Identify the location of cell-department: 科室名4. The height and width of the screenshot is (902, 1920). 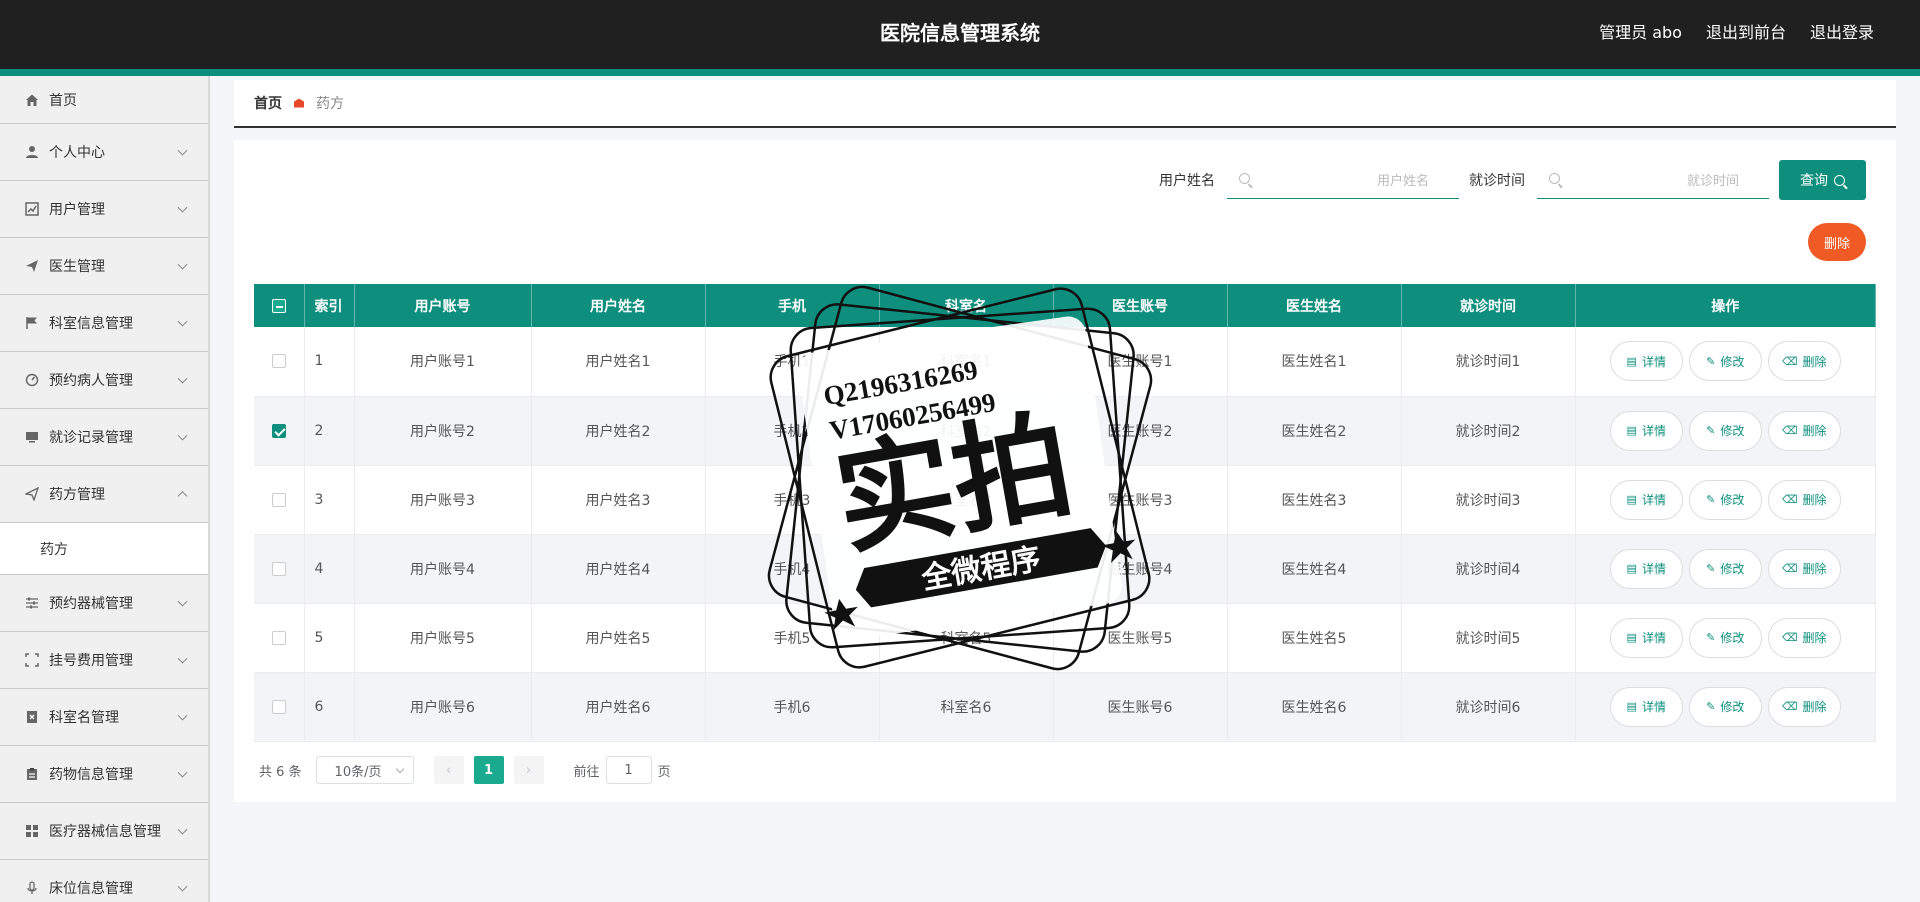
(966, 569).